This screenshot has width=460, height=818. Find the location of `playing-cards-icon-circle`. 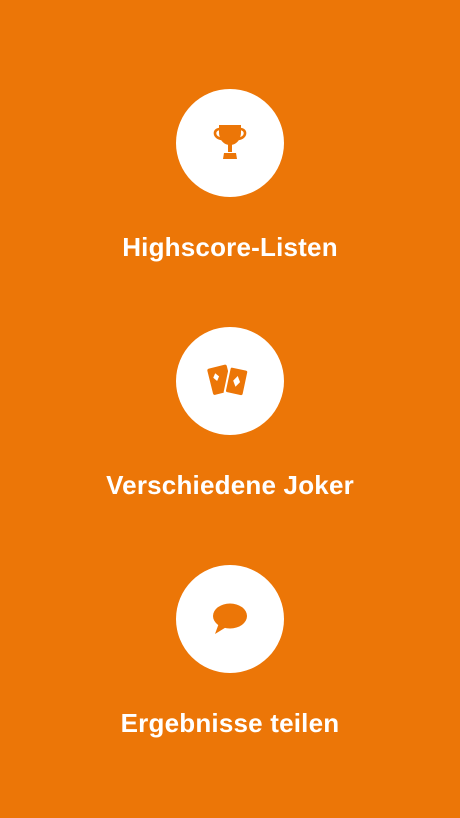

playing-cards-icon-circle is located at coordinates (230, 381).